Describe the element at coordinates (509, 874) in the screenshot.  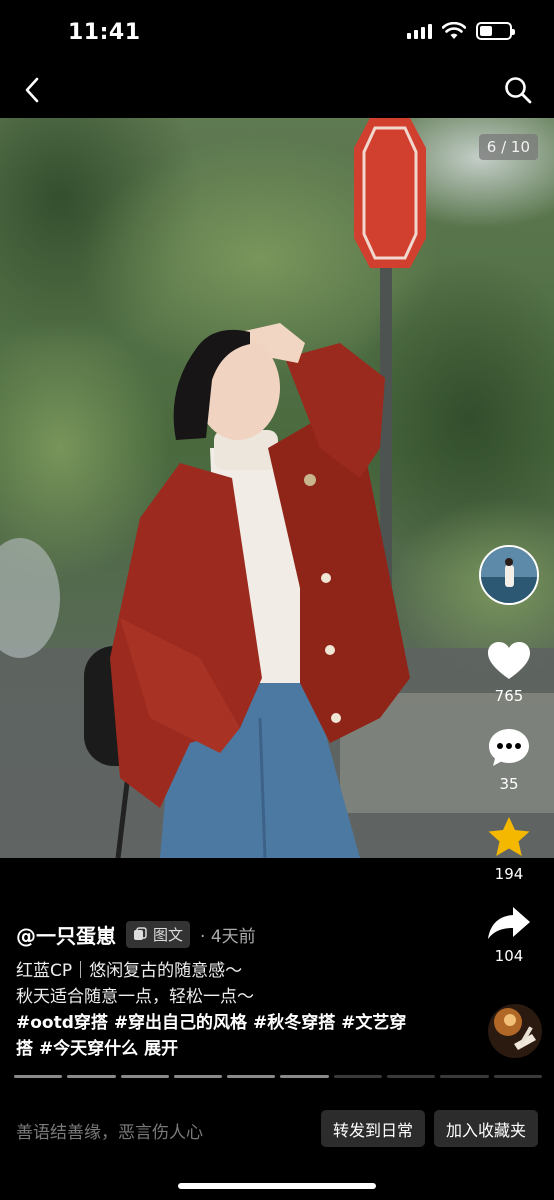
I see `favorite-count: 194` at that location.